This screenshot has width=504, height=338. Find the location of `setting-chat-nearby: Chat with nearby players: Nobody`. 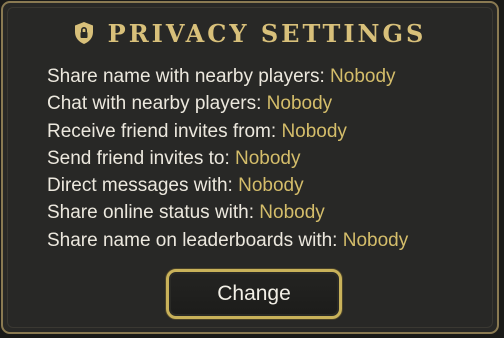

setting-chat-nearby: Chat with nearby players: Nobody is located at coordinates (267, 103).